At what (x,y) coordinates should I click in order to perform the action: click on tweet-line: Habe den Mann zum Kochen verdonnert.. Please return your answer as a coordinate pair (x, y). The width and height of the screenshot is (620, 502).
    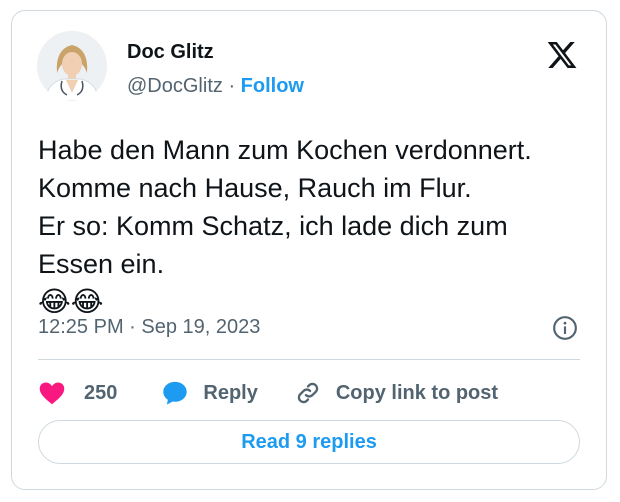
    Looking at the image, I should click on (285, 150).